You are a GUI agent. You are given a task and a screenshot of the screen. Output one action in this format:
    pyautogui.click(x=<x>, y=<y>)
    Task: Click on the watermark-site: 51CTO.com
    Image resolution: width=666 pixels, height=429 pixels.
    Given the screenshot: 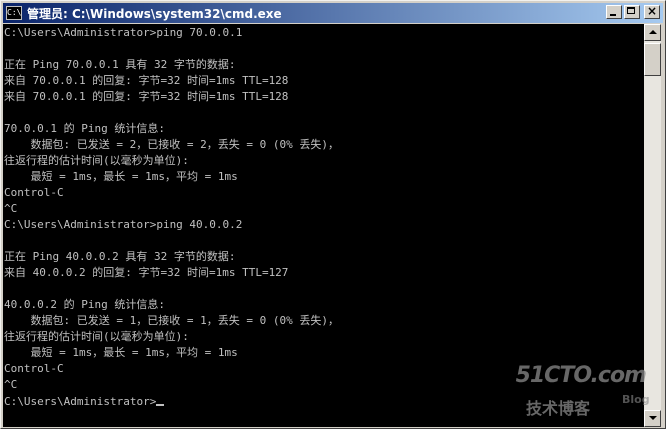 What is the action you would take?
    pyautogui.click(x=581, y=375)
    